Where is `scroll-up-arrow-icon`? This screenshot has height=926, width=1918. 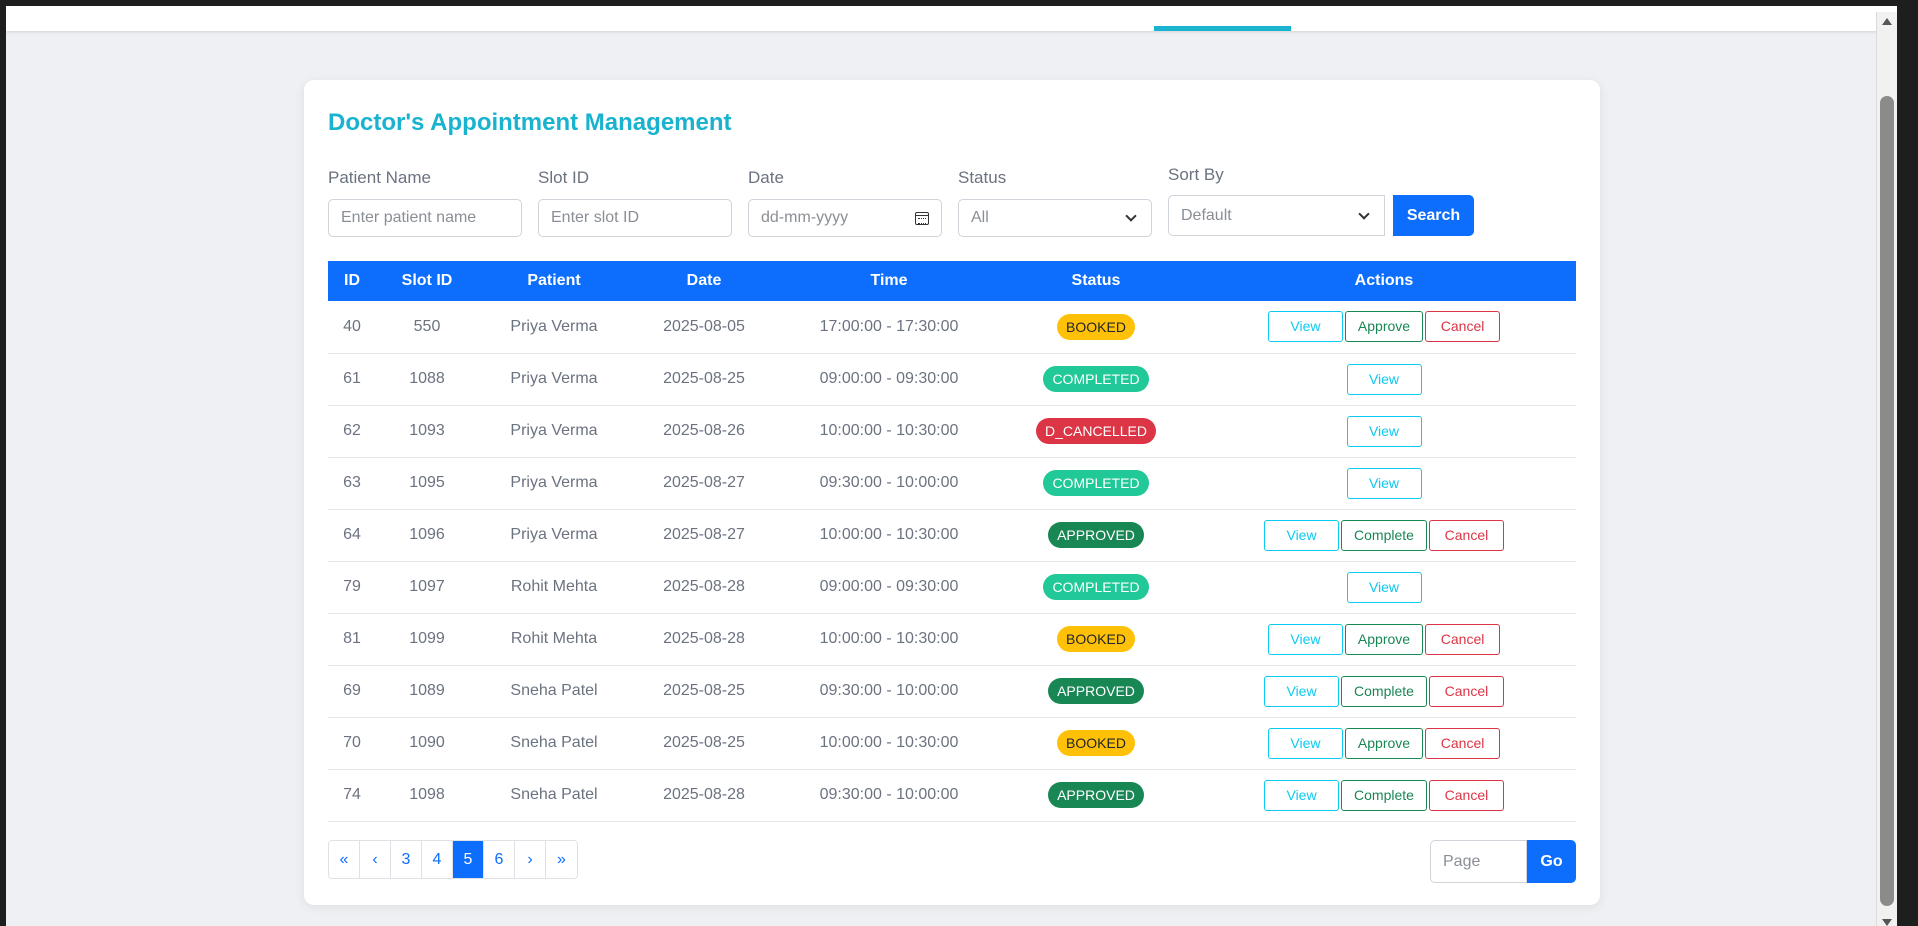
scroll-up-arrow-icon is located at coordinates (1887, 21).